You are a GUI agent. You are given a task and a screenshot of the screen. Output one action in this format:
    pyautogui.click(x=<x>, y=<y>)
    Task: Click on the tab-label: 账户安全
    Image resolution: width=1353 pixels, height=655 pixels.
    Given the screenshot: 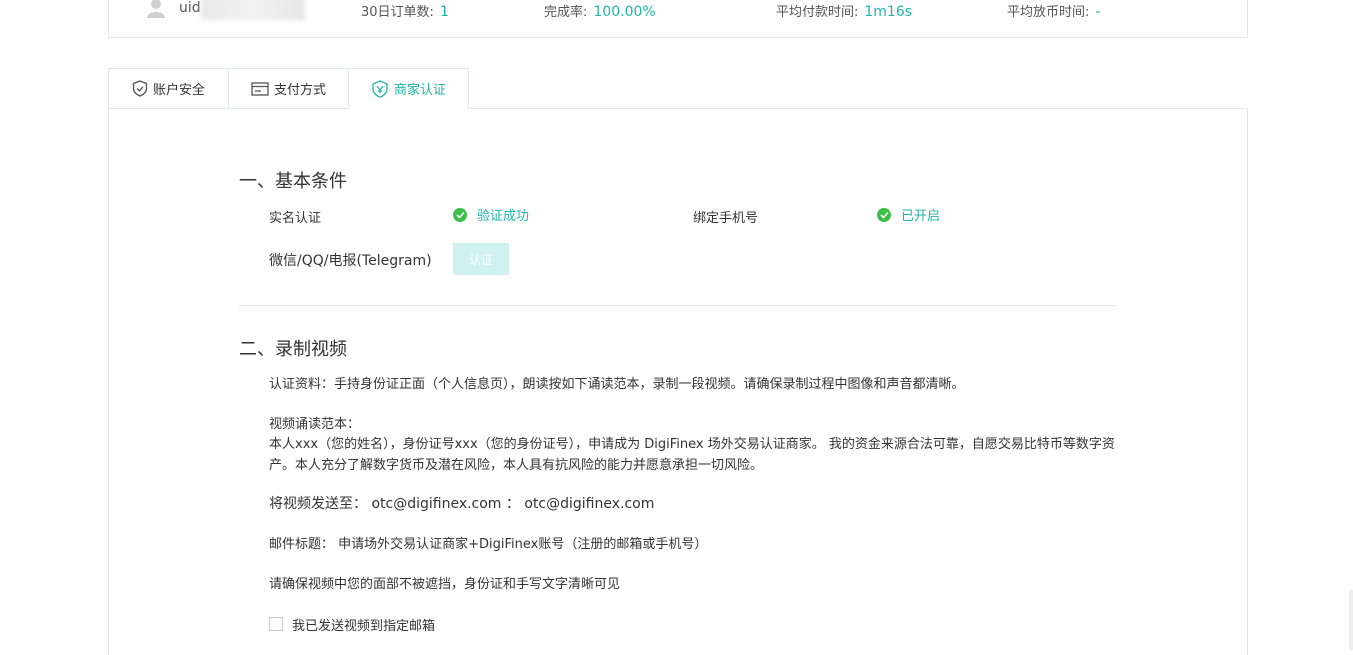 What is the action you would take?
    pyautogui.click(x=178, y=90)
    